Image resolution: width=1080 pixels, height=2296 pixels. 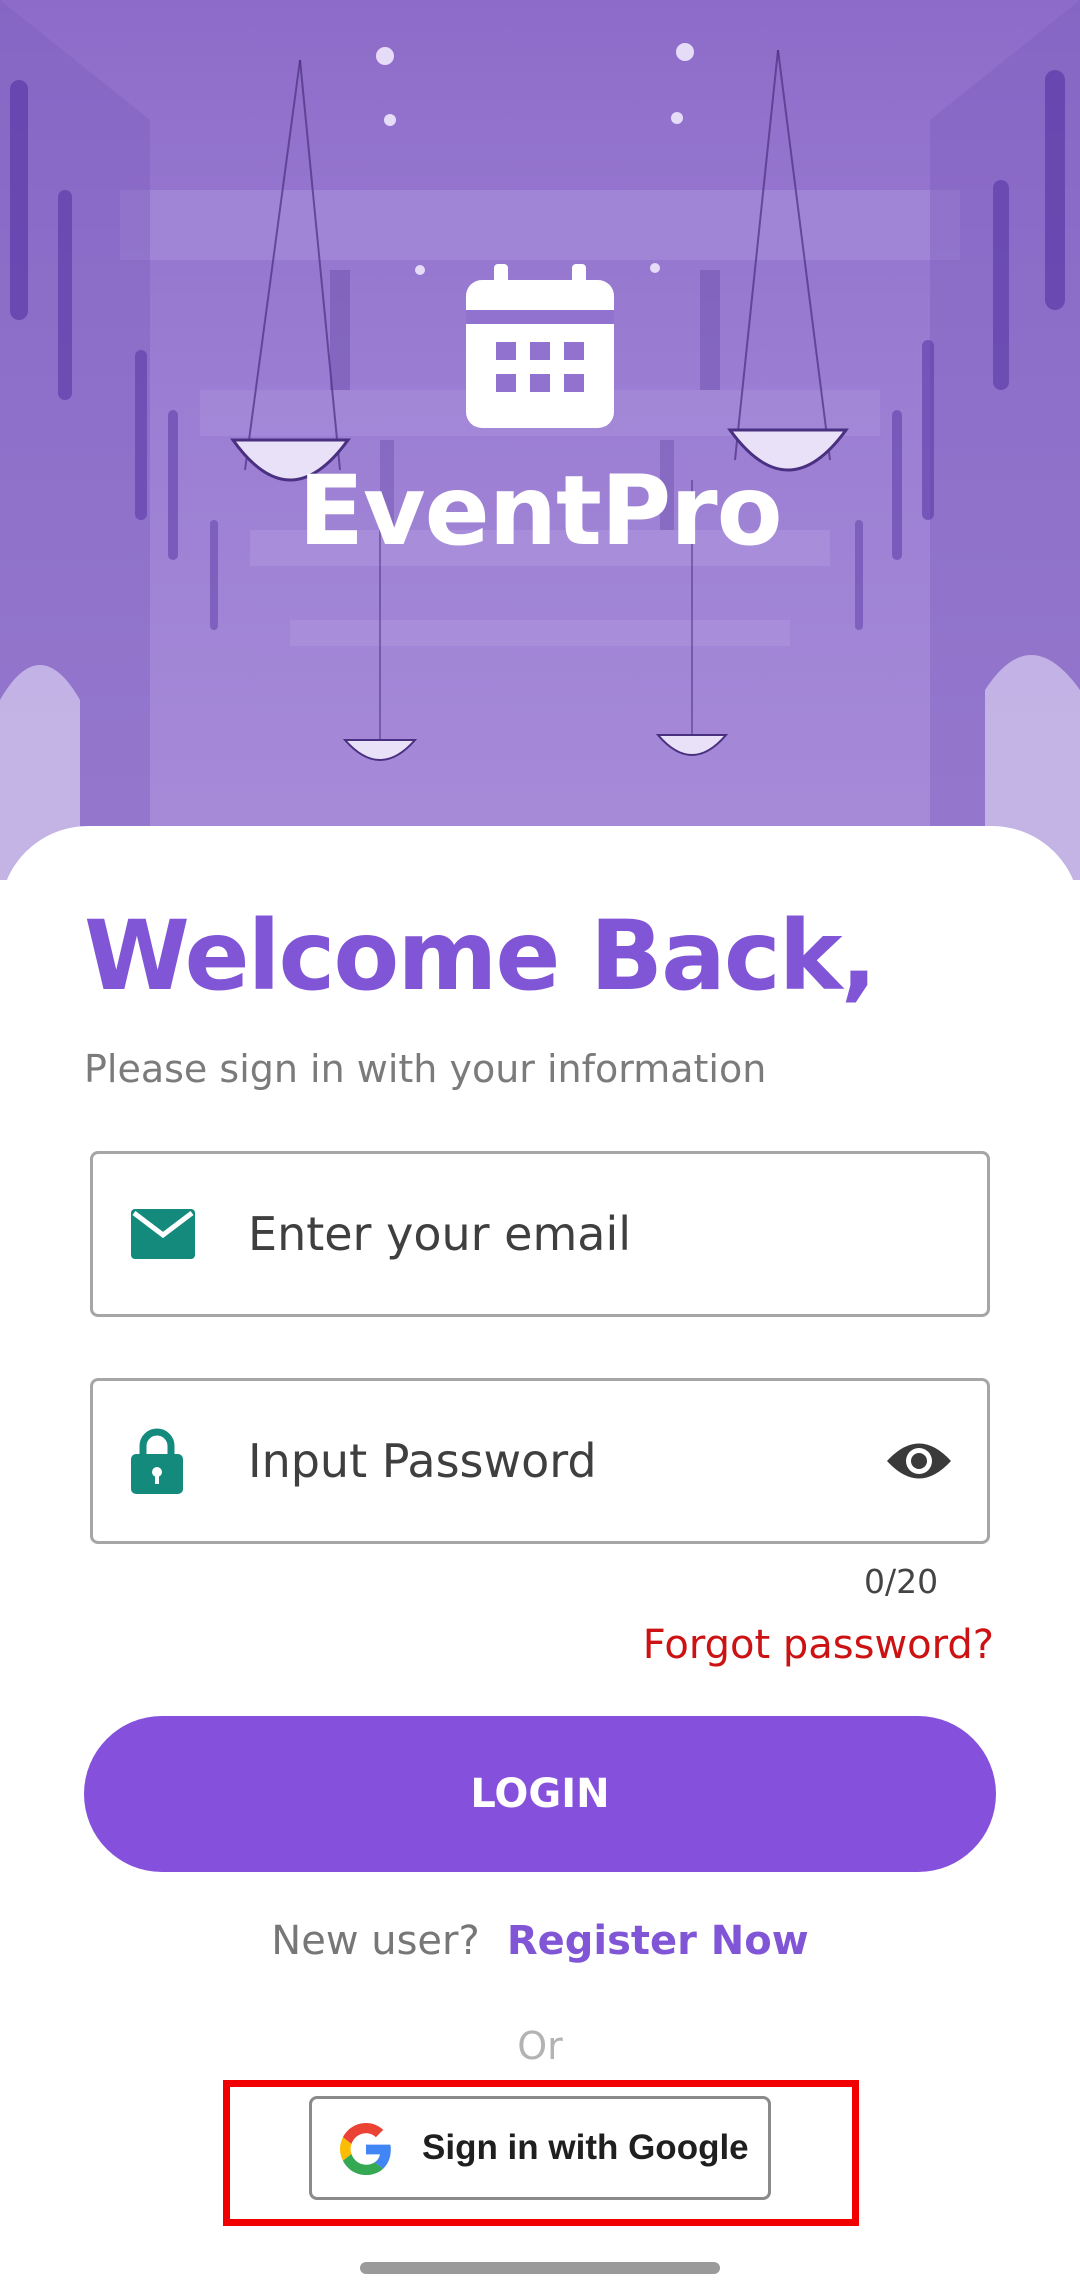 I want to click on home-indicator, so click(x=540, y=2268).